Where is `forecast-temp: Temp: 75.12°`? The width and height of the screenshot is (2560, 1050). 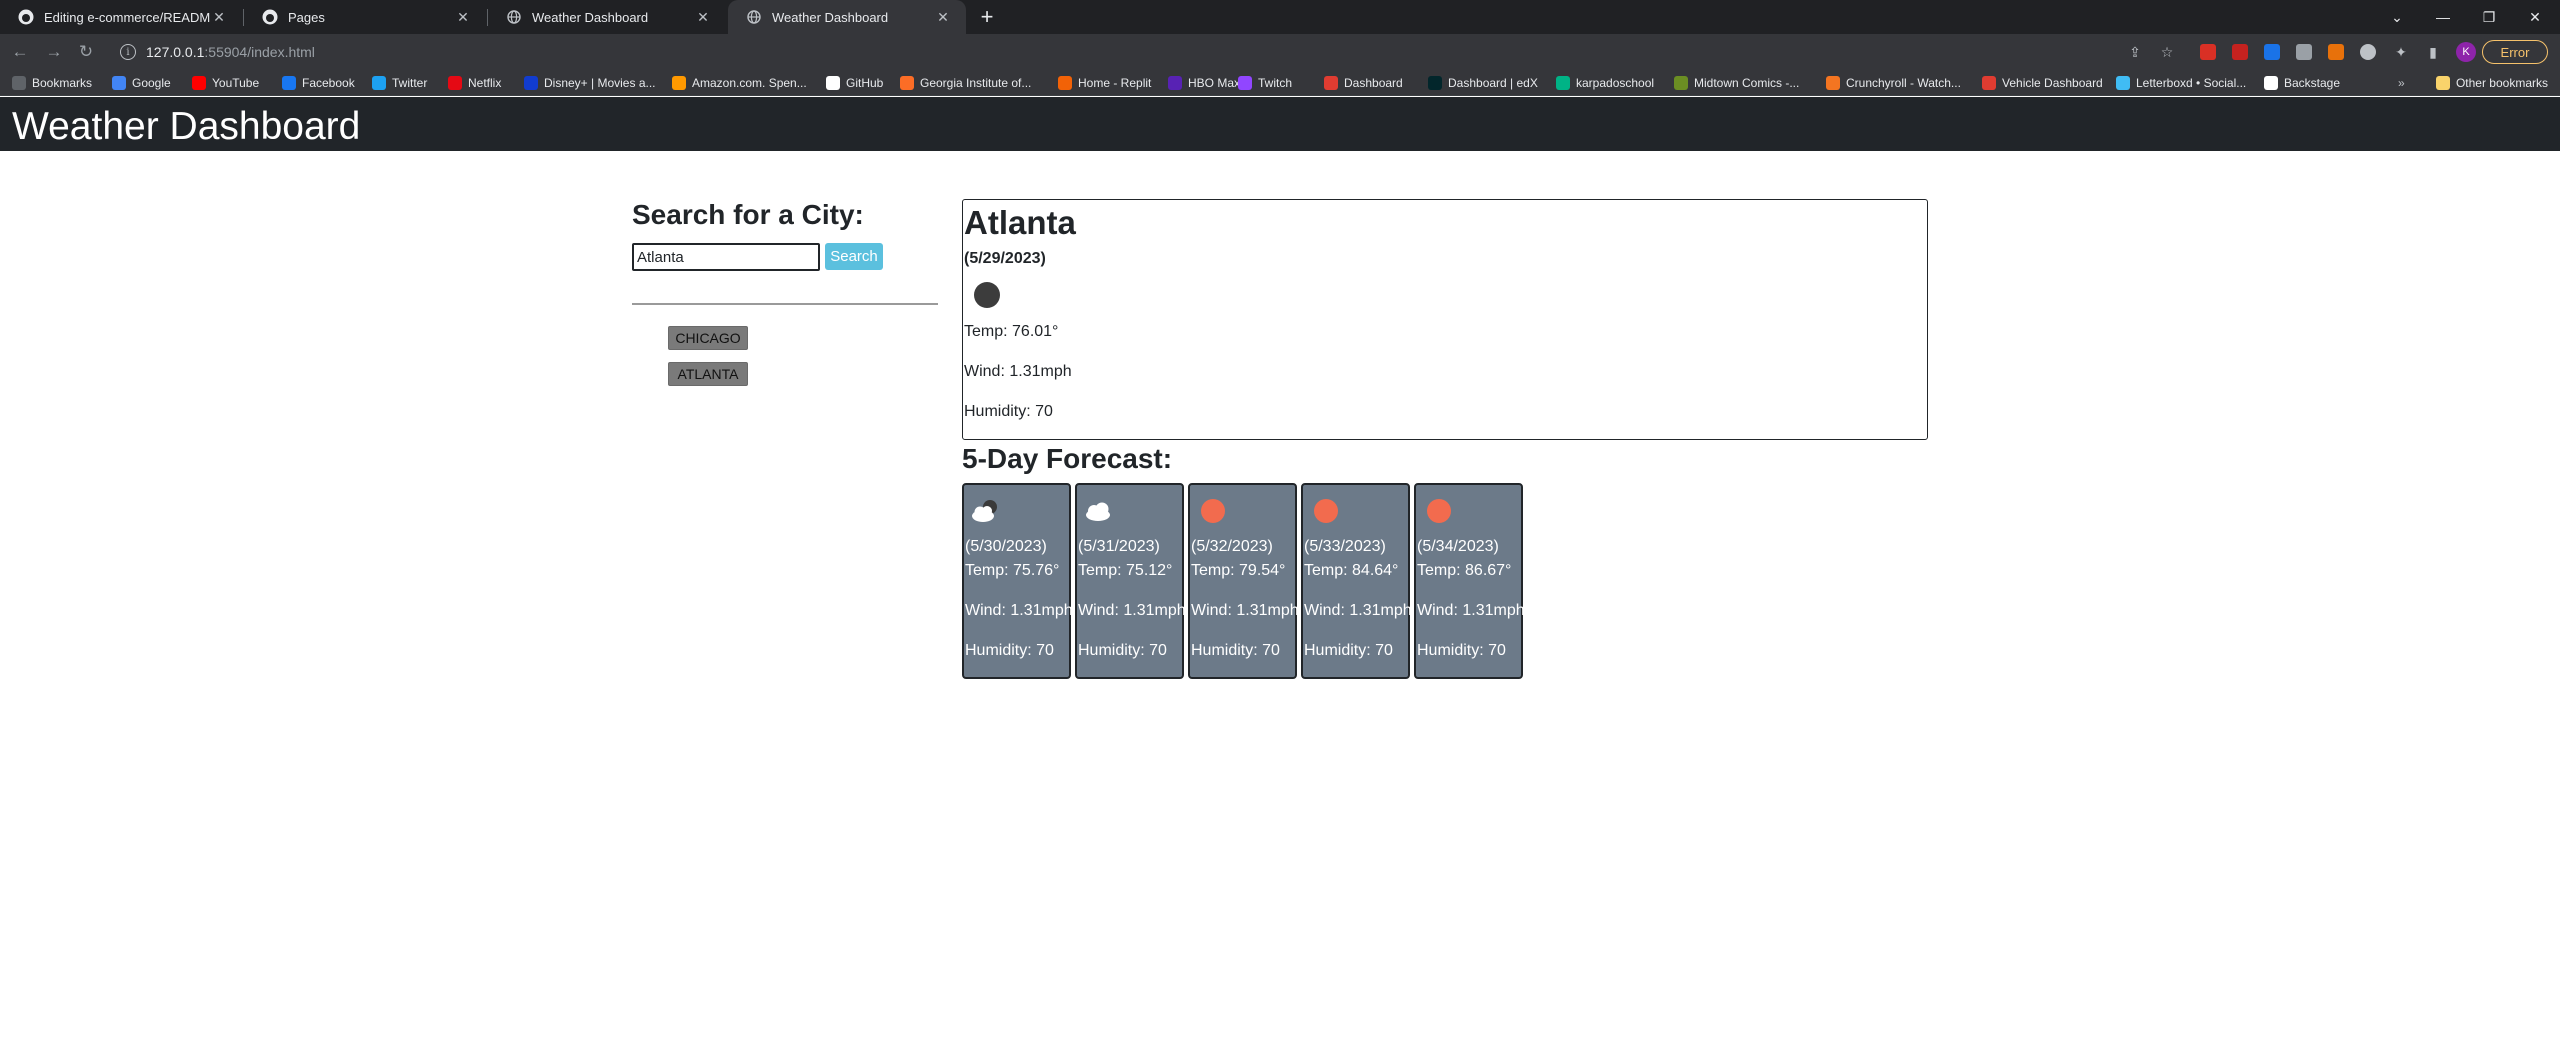
forecast-temp: Temp: 75.12° is located at coordinates (1125, 570).